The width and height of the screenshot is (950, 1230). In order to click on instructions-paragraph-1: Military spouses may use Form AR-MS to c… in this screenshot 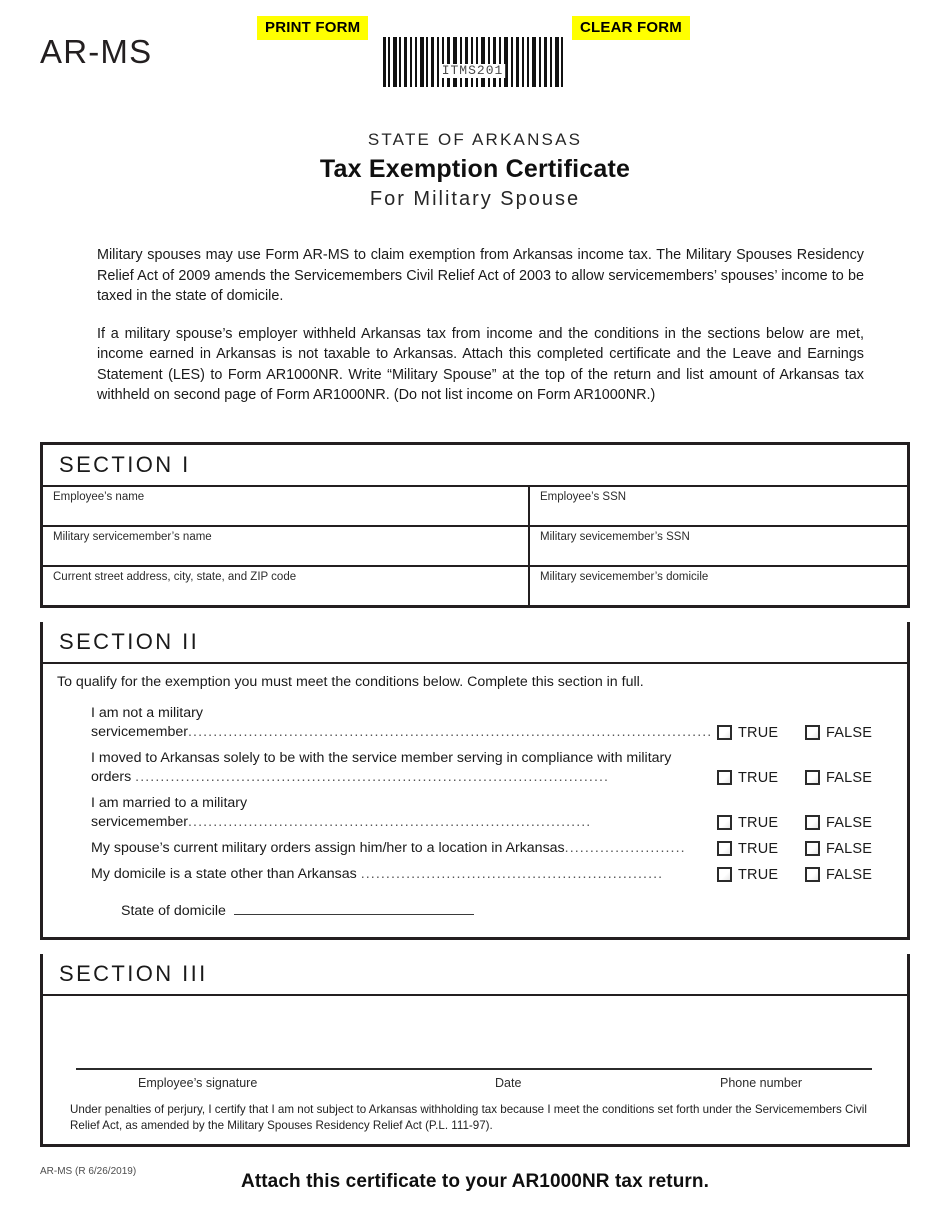, I will do `click(480, 275)`.